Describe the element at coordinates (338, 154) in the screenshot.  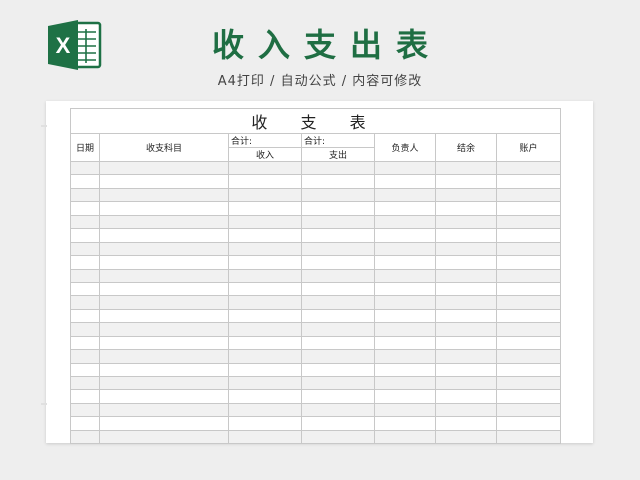
I see `col-header-expense: 支出` at that location.